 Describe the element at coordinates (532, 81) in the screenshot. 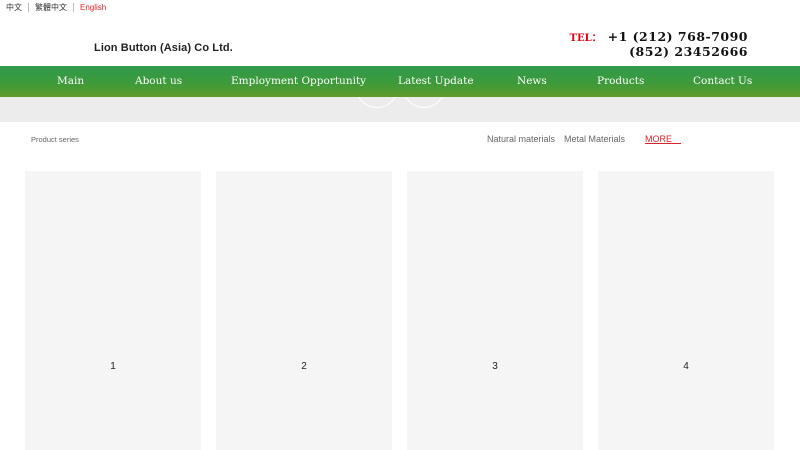

I see `nav-news: News` at that location.